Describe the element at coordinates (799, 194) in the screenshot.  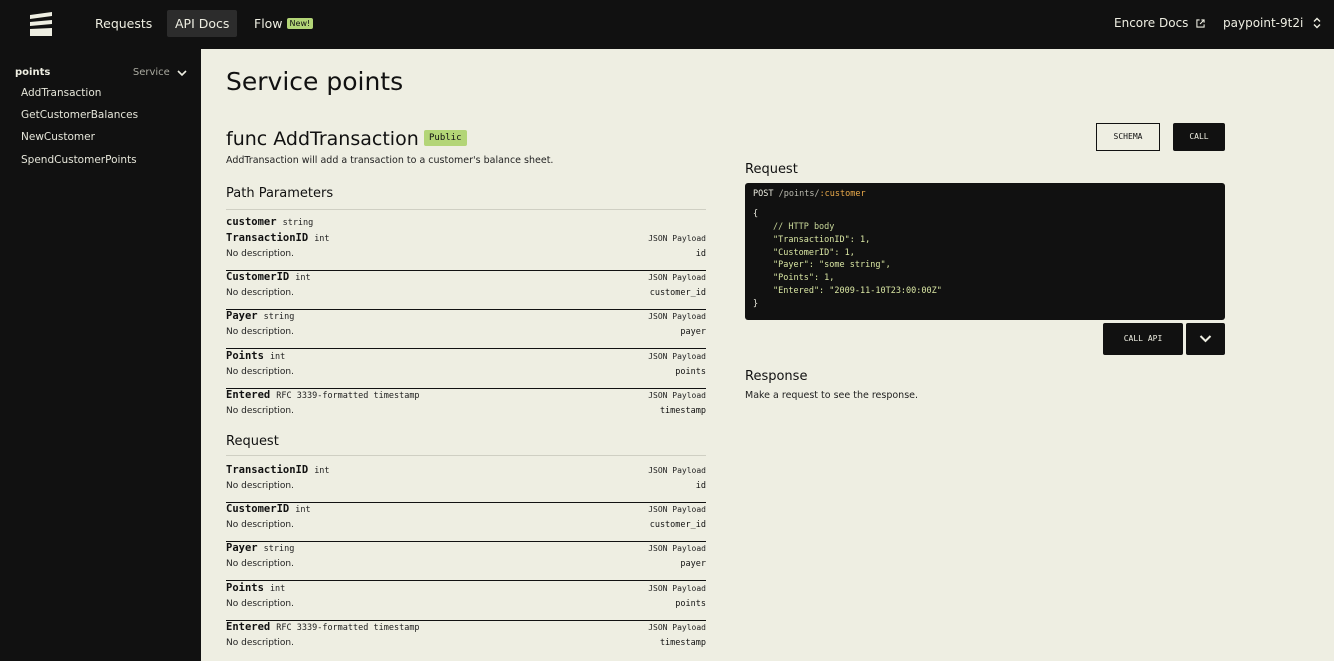
I see `request-path: /points/` at that location.